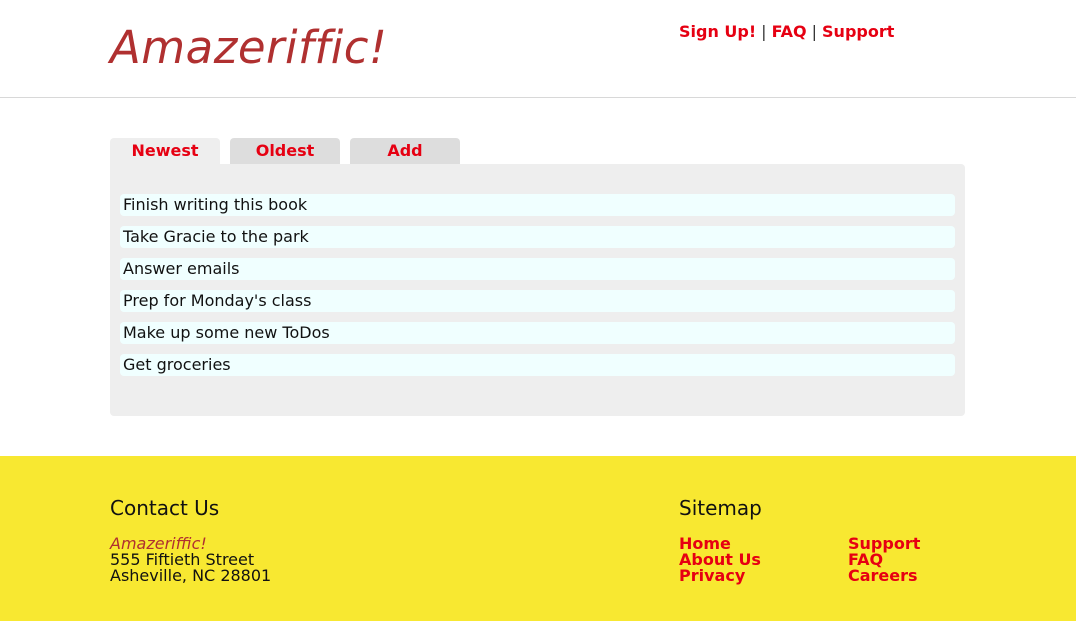 The height and width of the screenshot is (621, 1076). I want to click on top-nav: Sign Up! | FAQ | Support, so click(786, 32).